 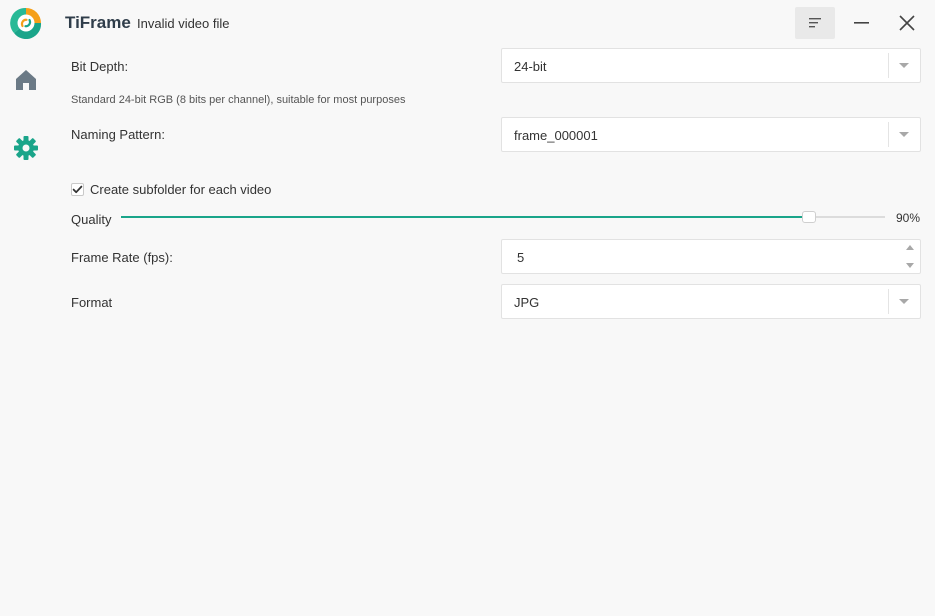 What do you see at coordinates (711, 134) in the screenshot?
I see `naming-pattern-select: frame_000001` at bounding box center [711, 134].